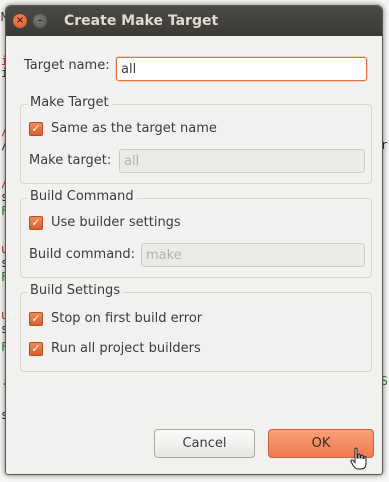  Describe the element at coordinates (253, 255) in the screenshot. I see `build-command-input` at that location.